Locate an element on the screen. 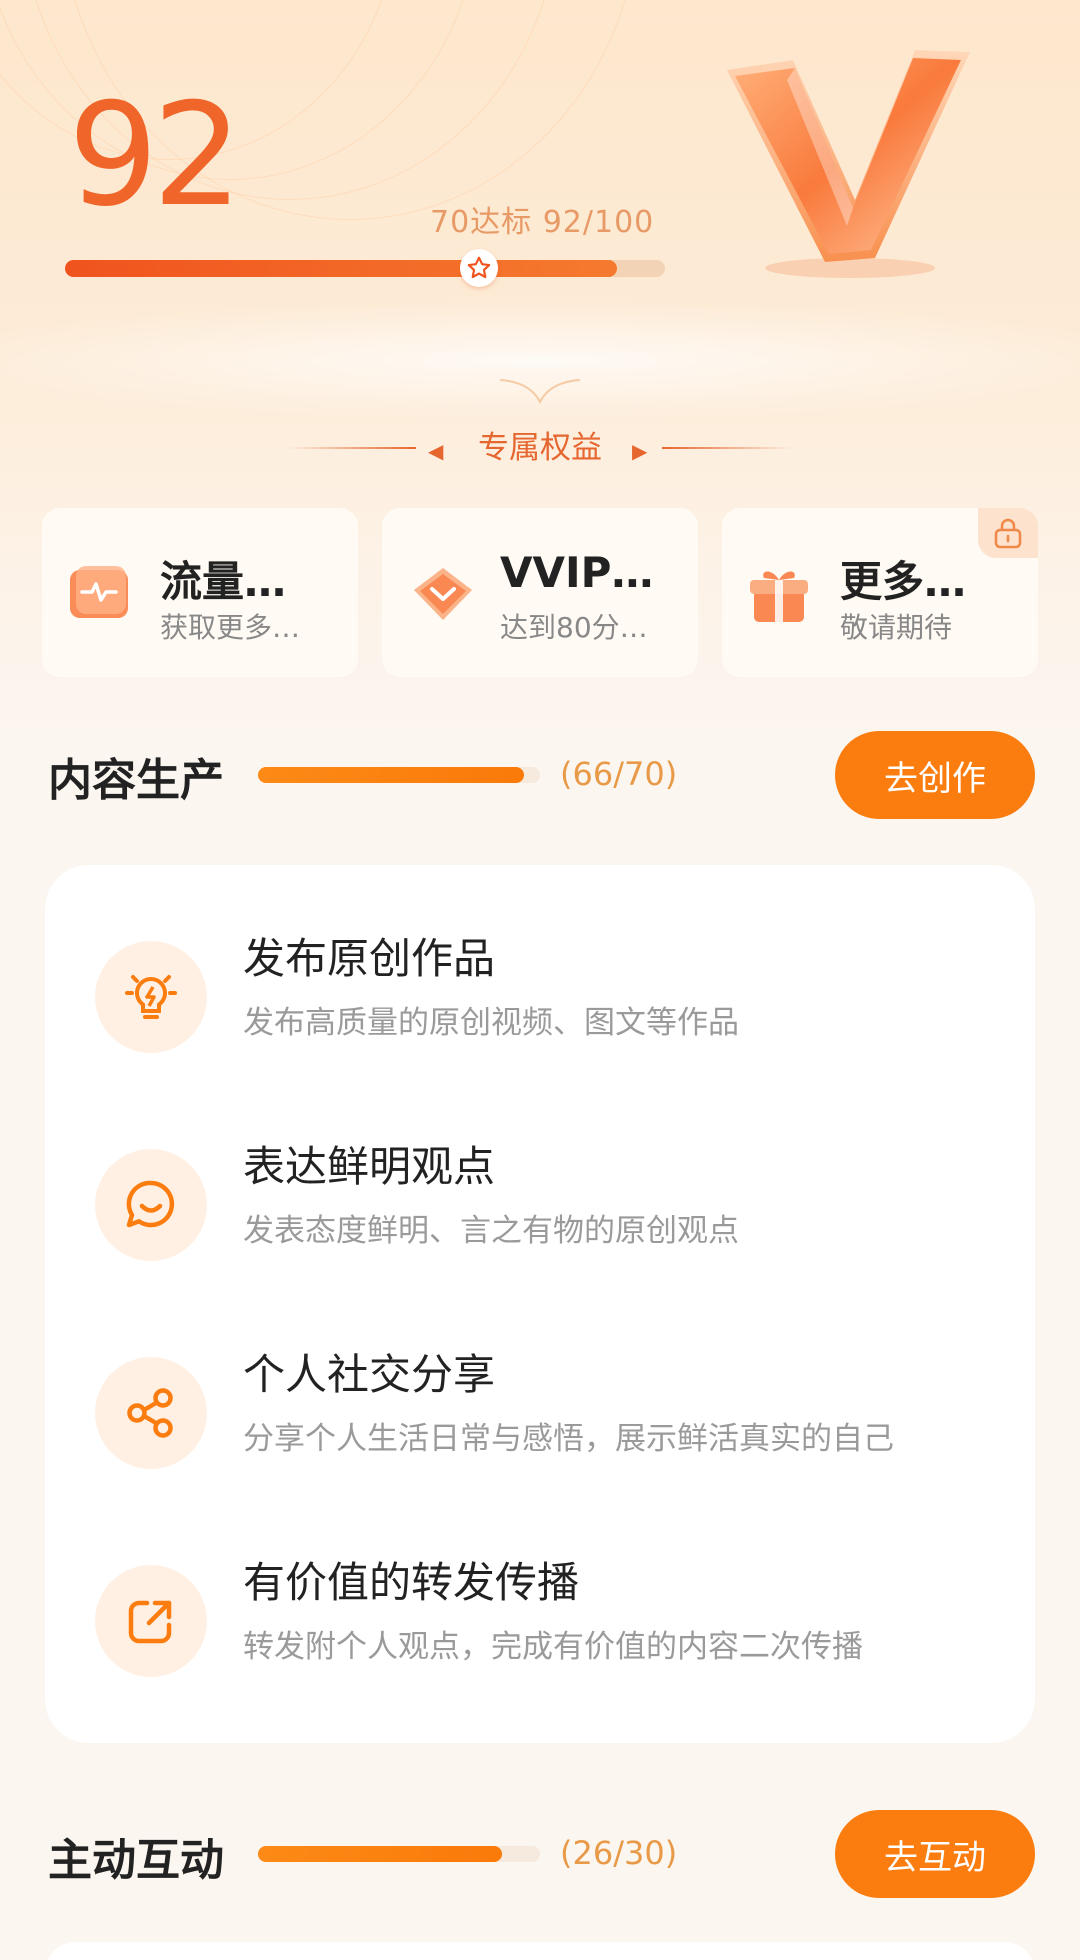 Image resolution: width=1080 pixels, height=1960 pixels. active-interaction-count: (26/30) is located at coordinates (619, 1853).